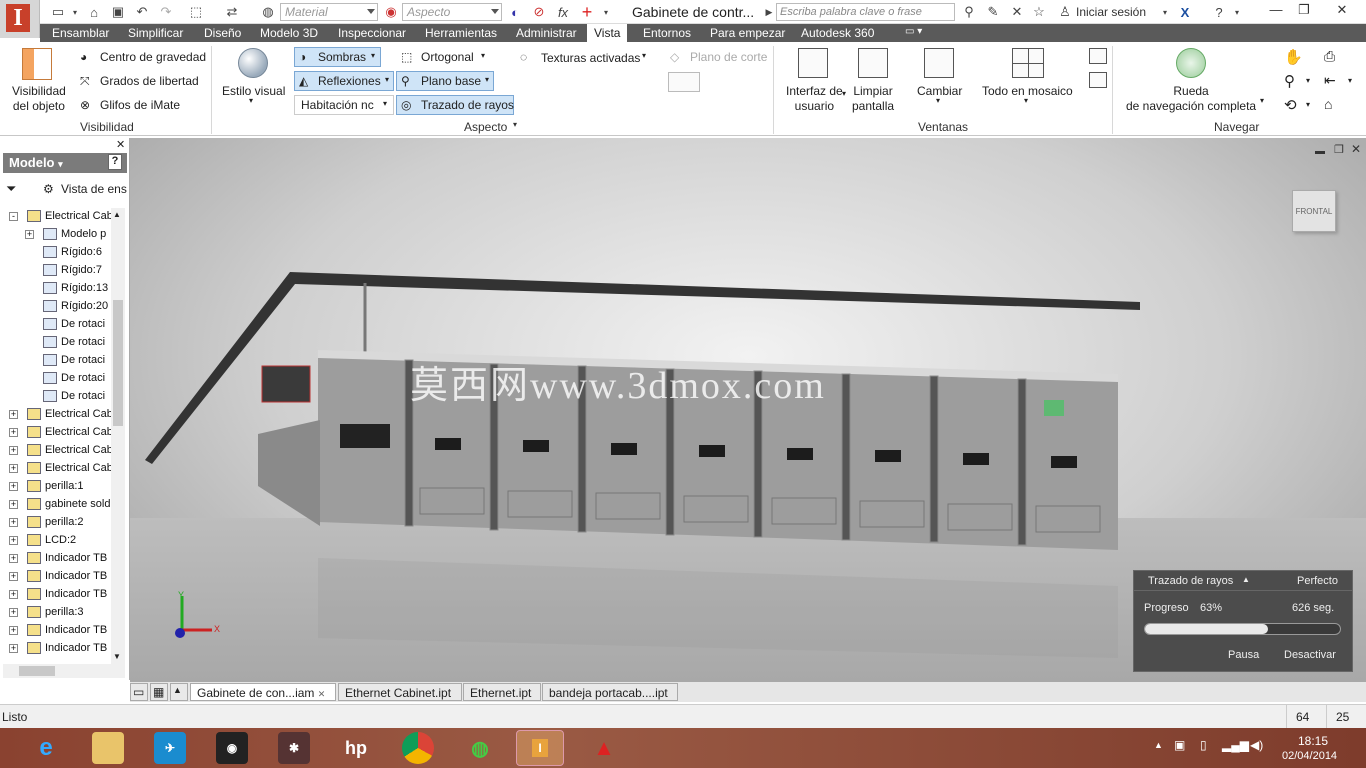  What do you see at coordinates (115, 162) in the screenshot?
I see `browser-help-icon: ?` at bounding box center [115, 162].